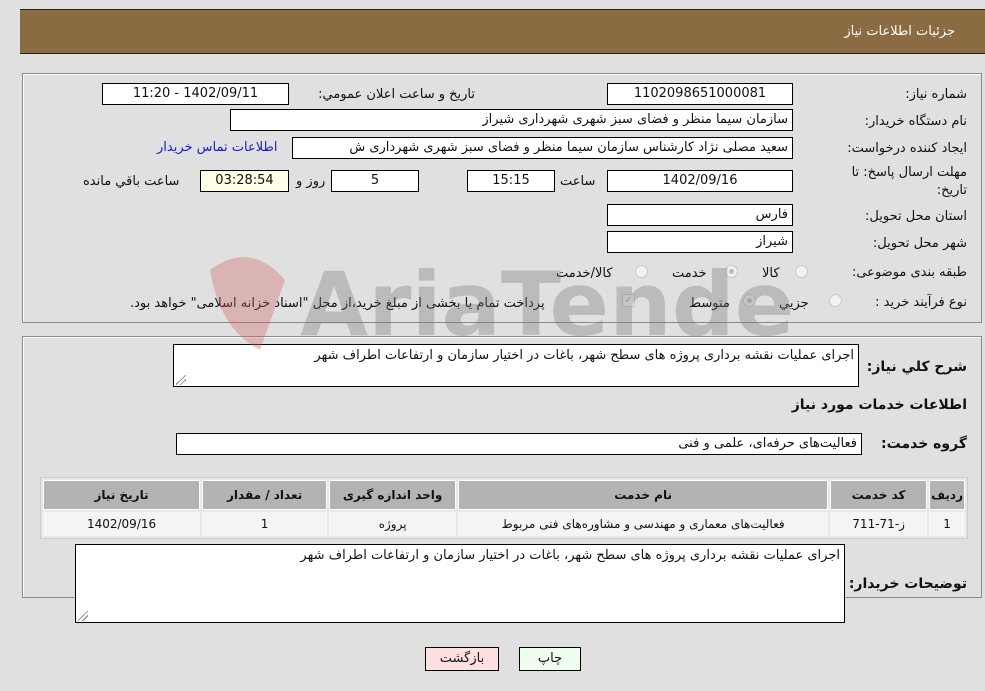 The height and width of the screenshot is (691, 985). What do you see at coordinates (511, 181) in the screenshot?
I see `deadline-time-field: 15:15` at bounding box center [511, 181].